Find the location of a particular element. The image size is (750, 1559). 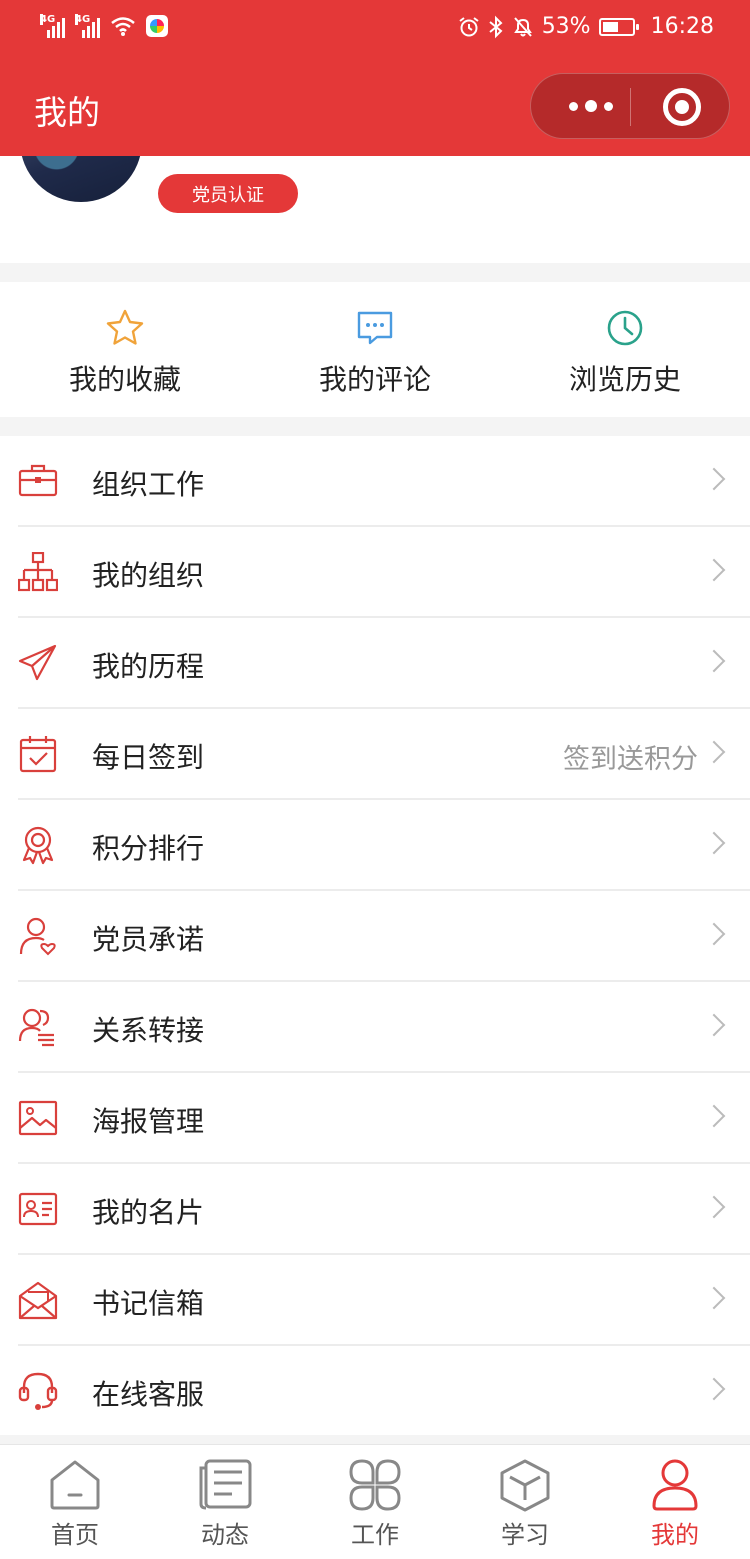

tab-work: 工作 is located at coordinates (375, 1502).